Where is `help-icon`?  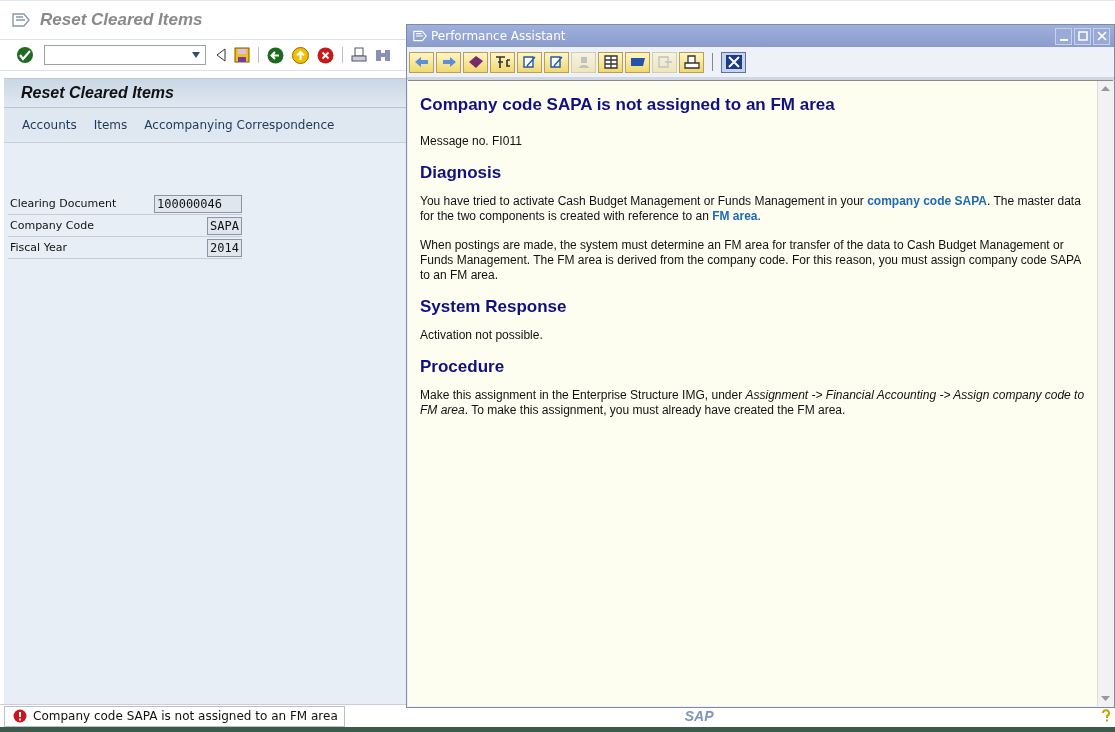 help-icon is located at coordinates (1106, 716).